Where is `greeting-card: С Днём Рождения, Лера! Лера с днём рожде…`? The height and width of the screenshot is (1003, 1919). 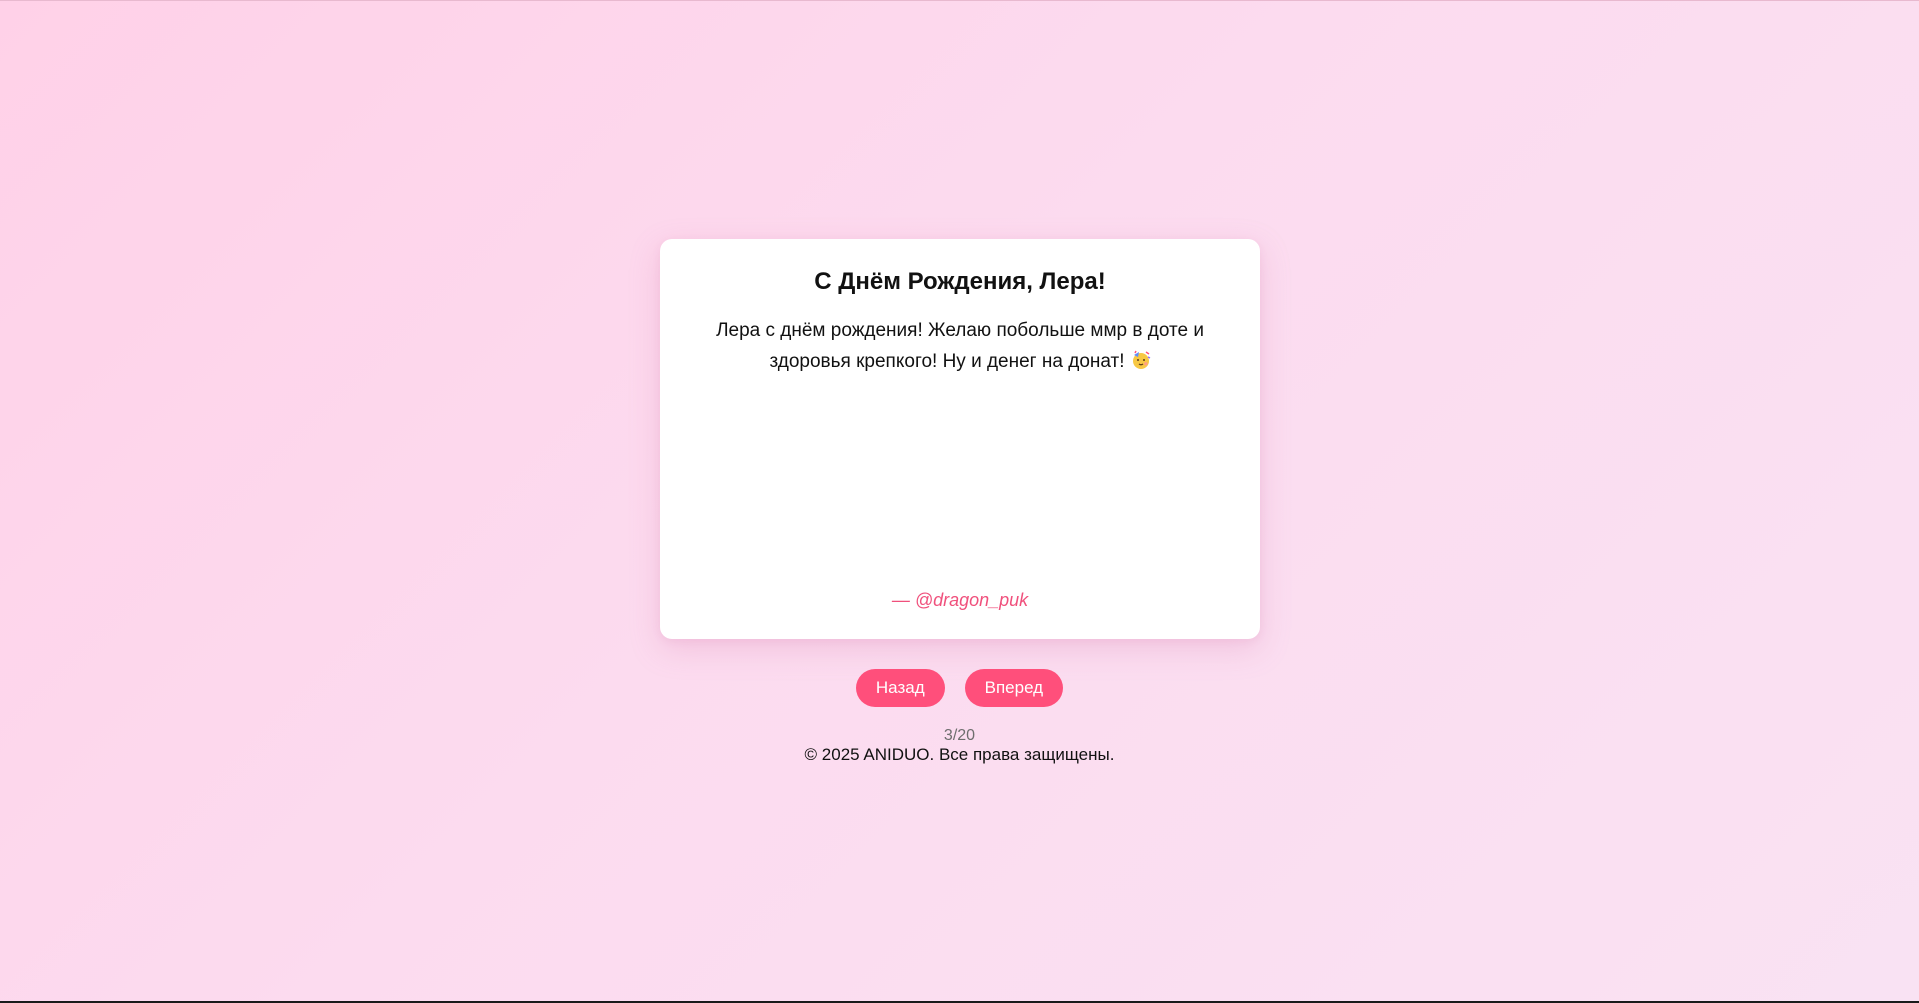
greeting-card: С Днём Рождения, Лера! Лера с днём рожде… is located at coordinates (960, 439).